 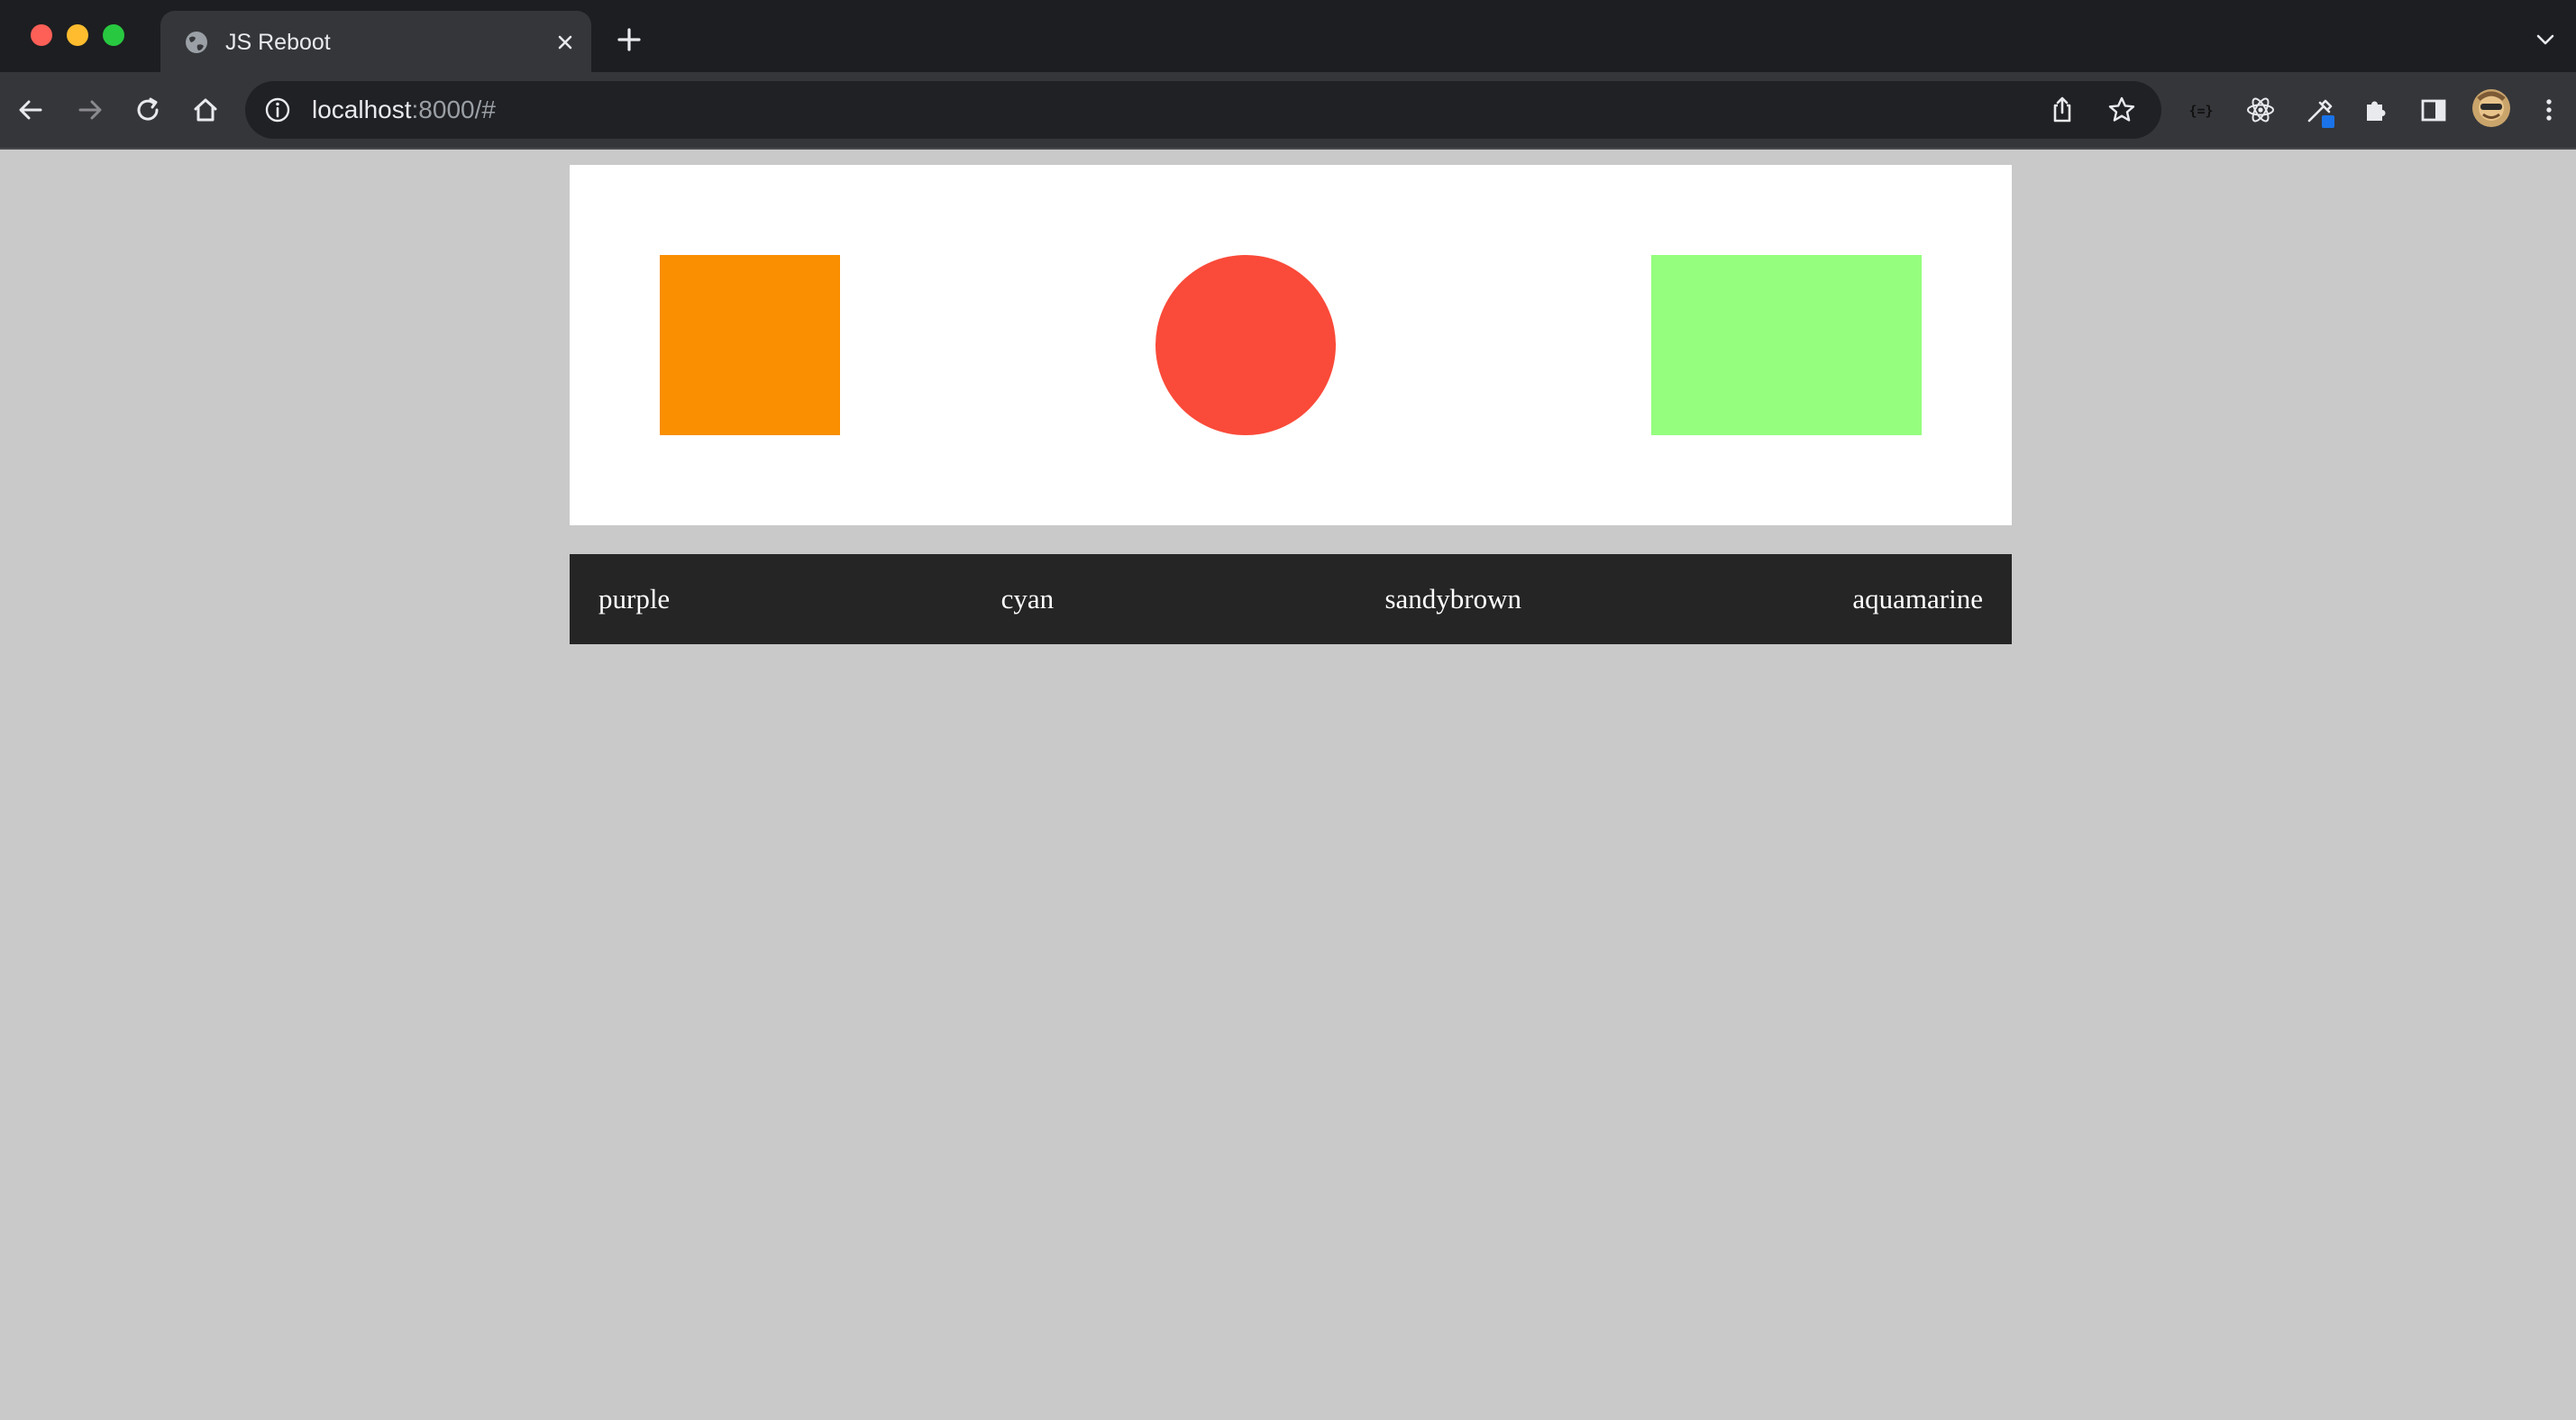 I want to click on close-tab-icon, so click(x=565, y=43).